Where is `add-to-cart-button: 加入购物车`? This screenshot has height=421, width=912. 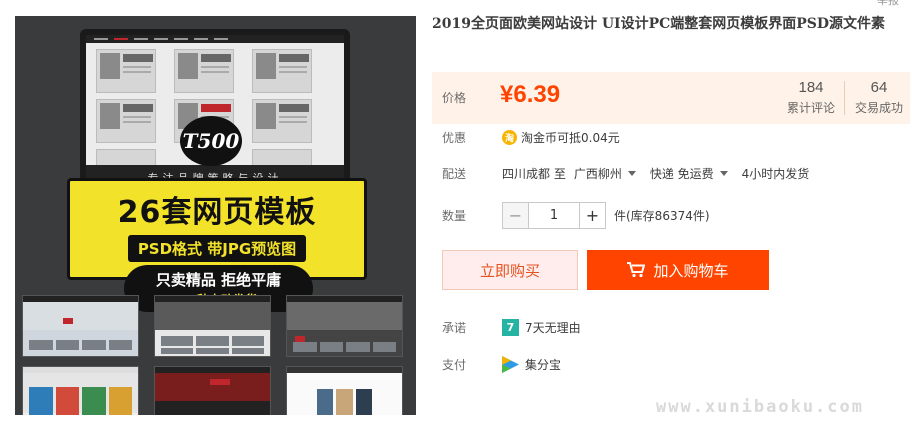 add-to-cart-button: 加入购物车 is located at coordinates (678, 270).